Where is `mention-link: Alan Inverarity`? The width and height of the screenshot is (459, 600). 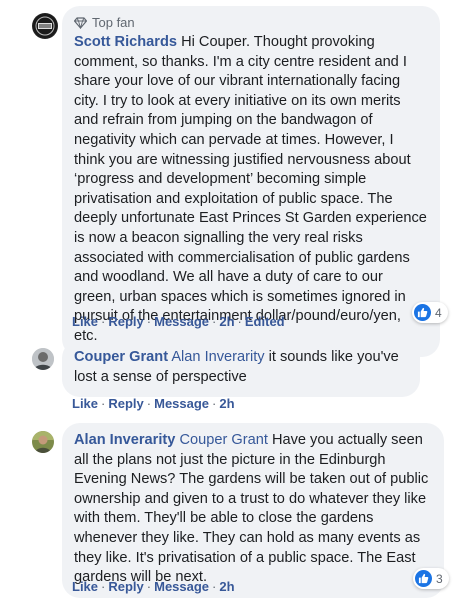
mention-link: Alan Inverarity is located at coordinates (217, 357).